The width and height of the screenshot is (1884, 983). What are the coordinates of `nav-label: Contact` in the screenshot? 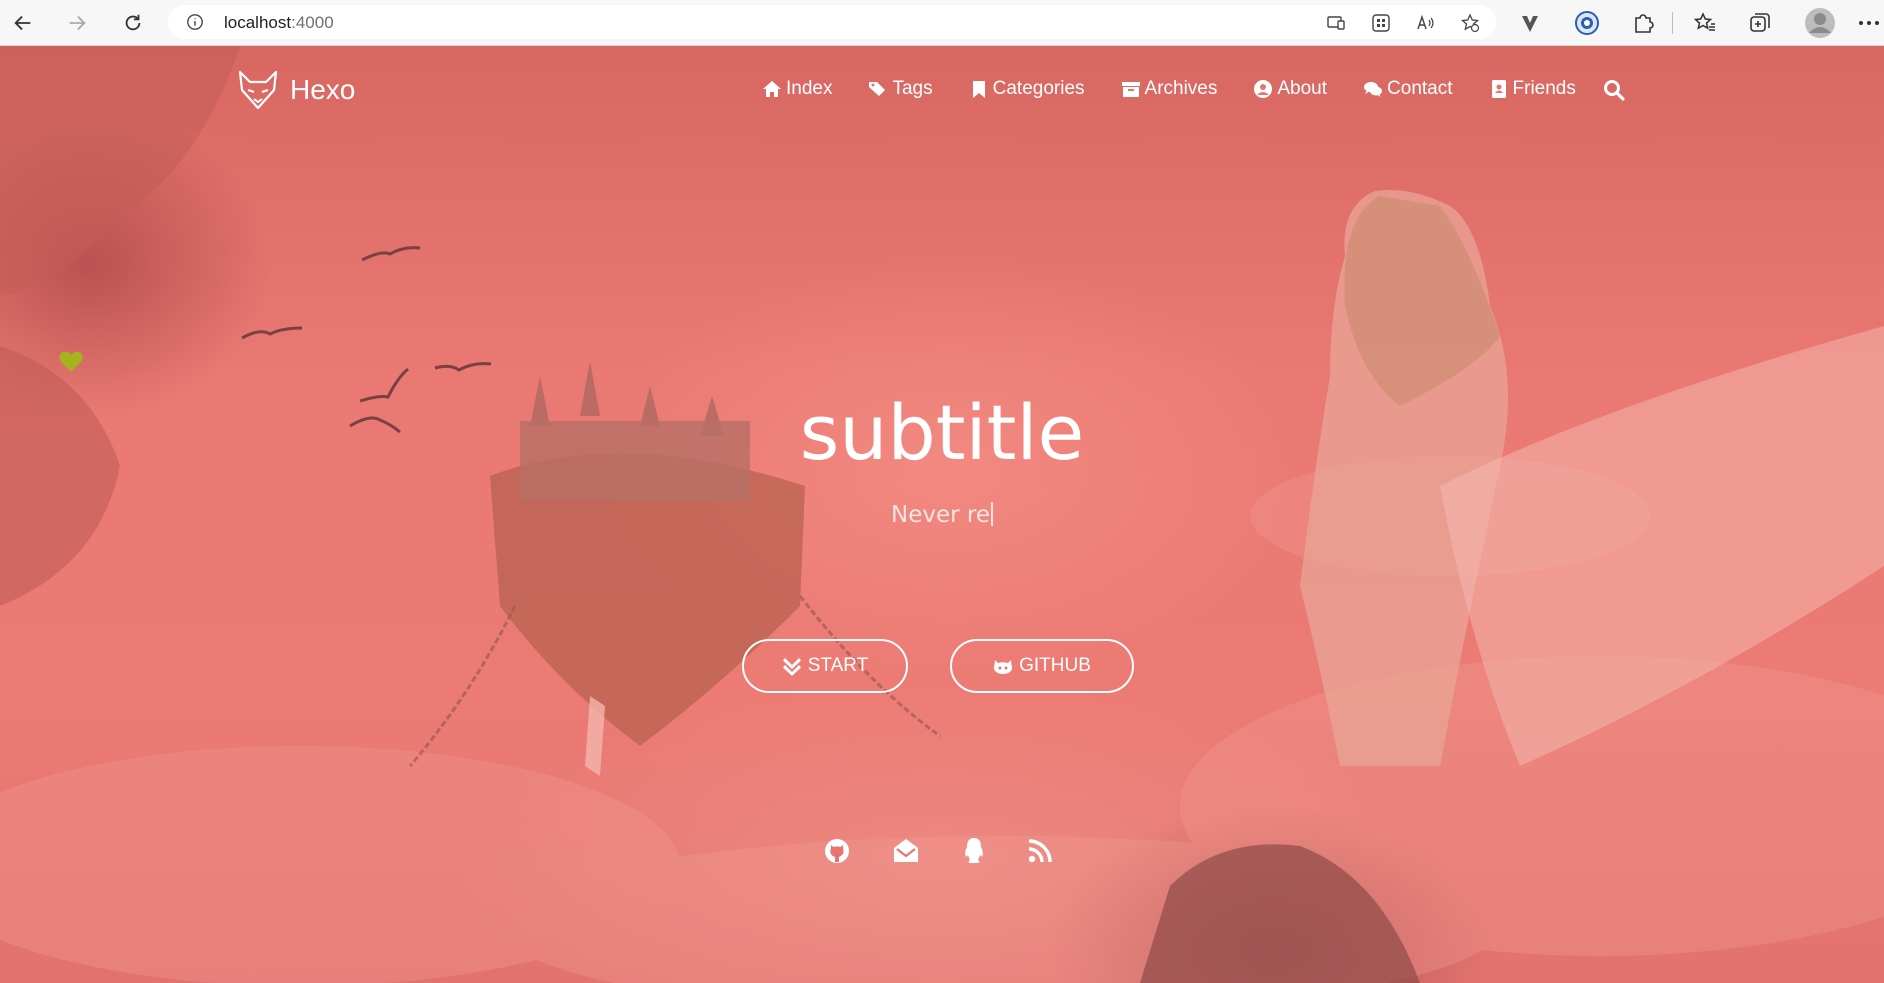 It's located at (1420, 88).